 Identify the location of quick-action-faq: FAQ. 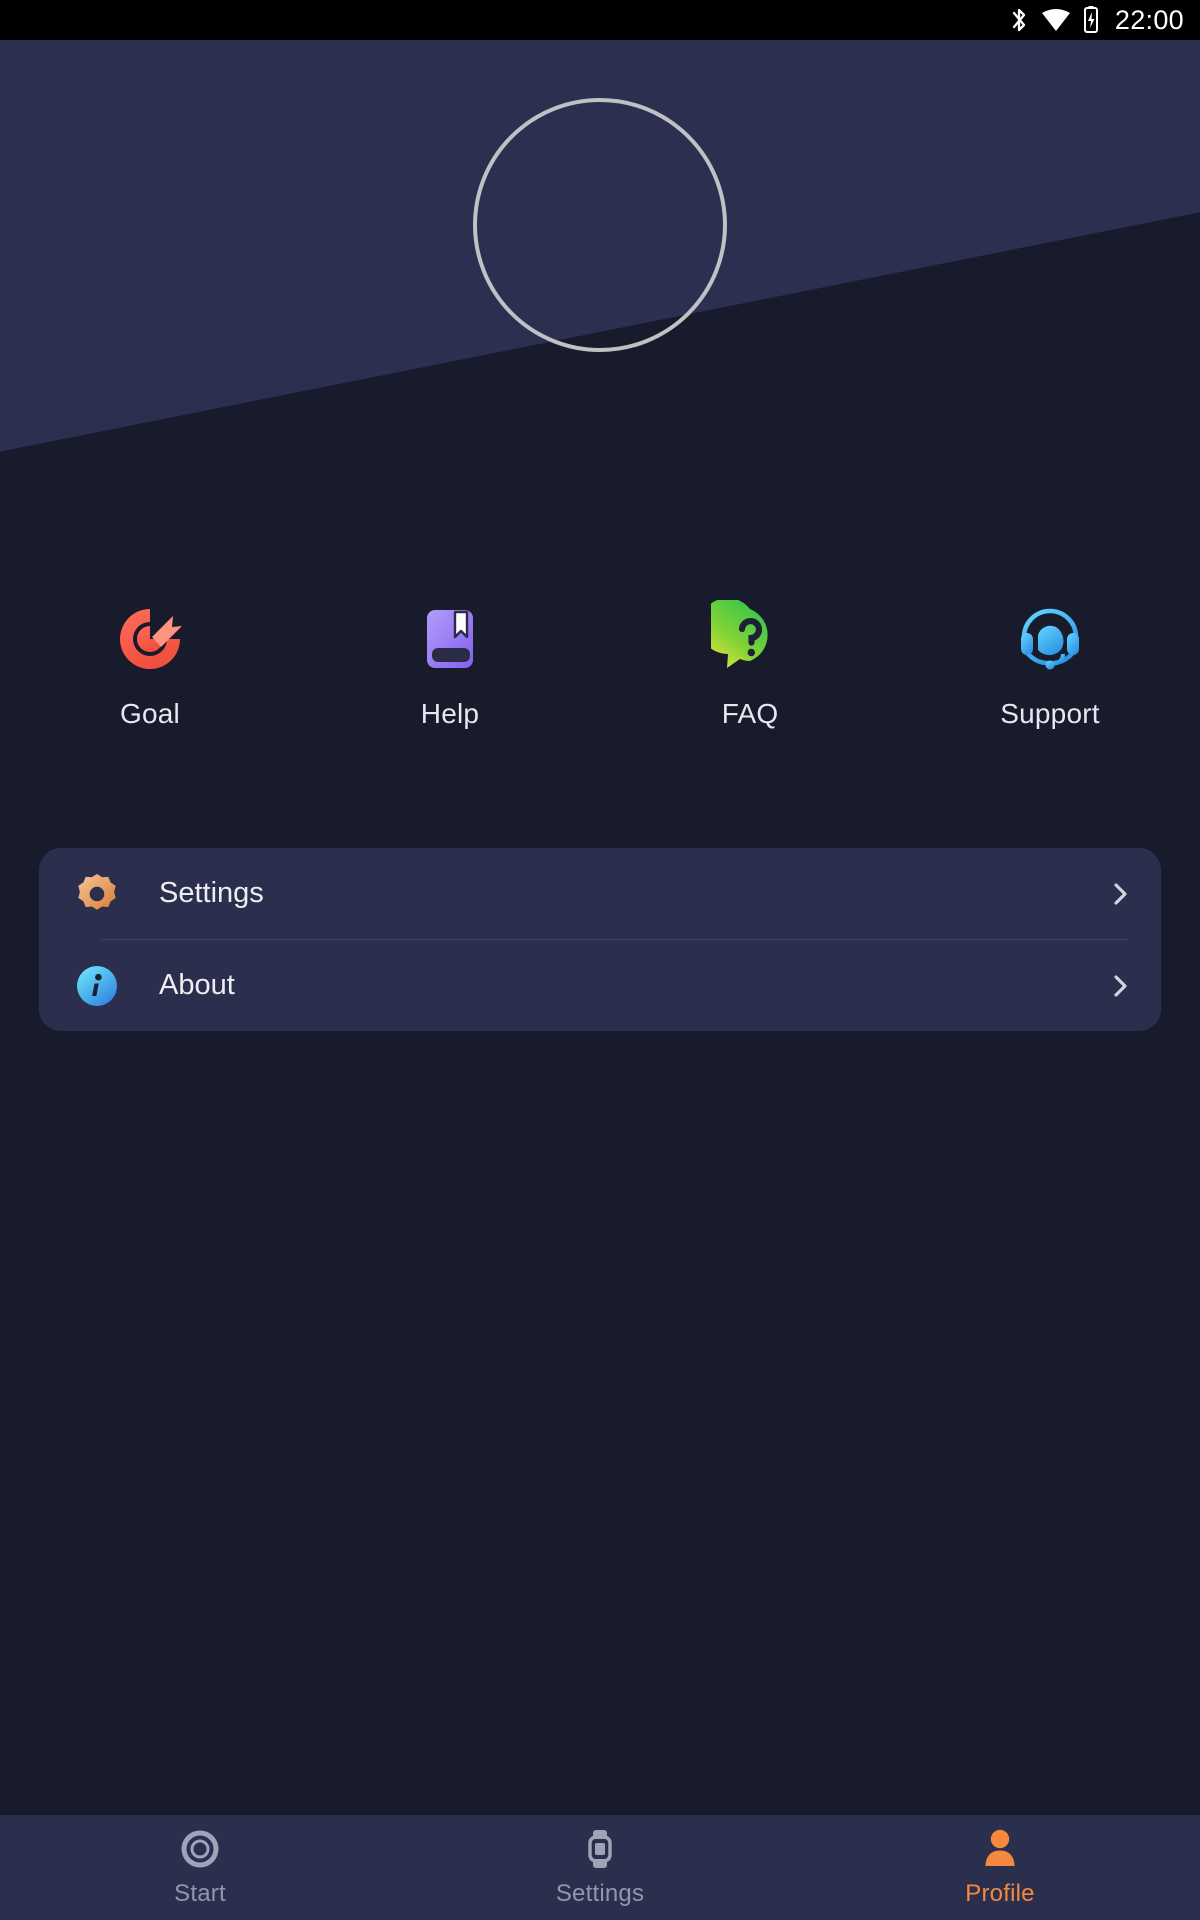
(750, 664).